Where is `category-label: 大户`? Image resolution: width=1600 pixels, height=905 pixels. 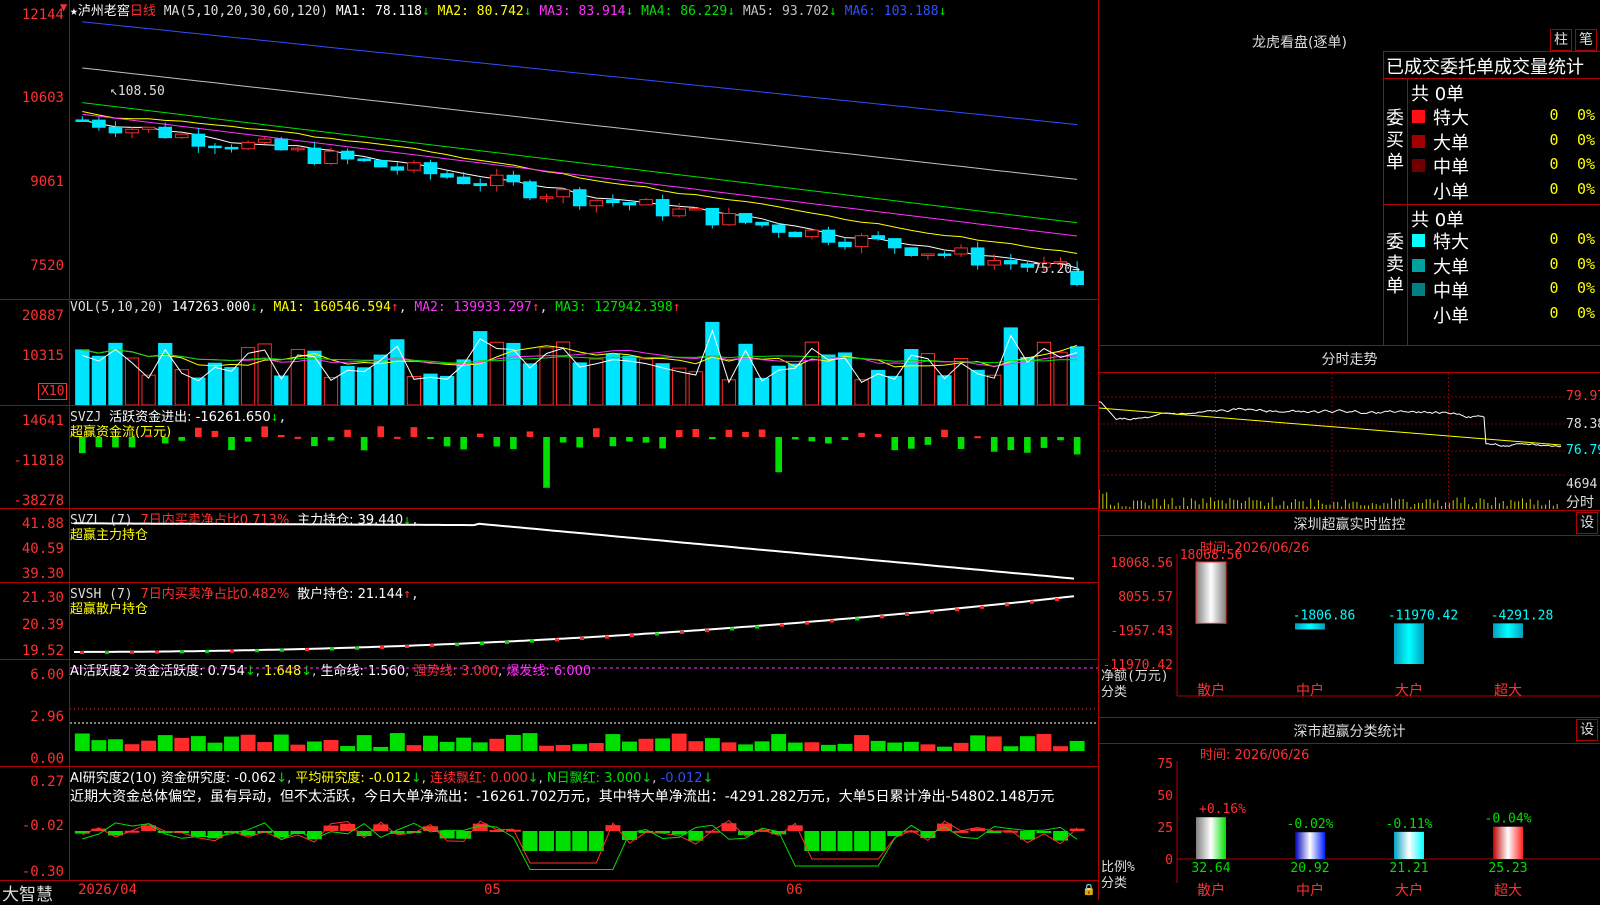
category-label: 大户 is located at coordinates (1409, 890).